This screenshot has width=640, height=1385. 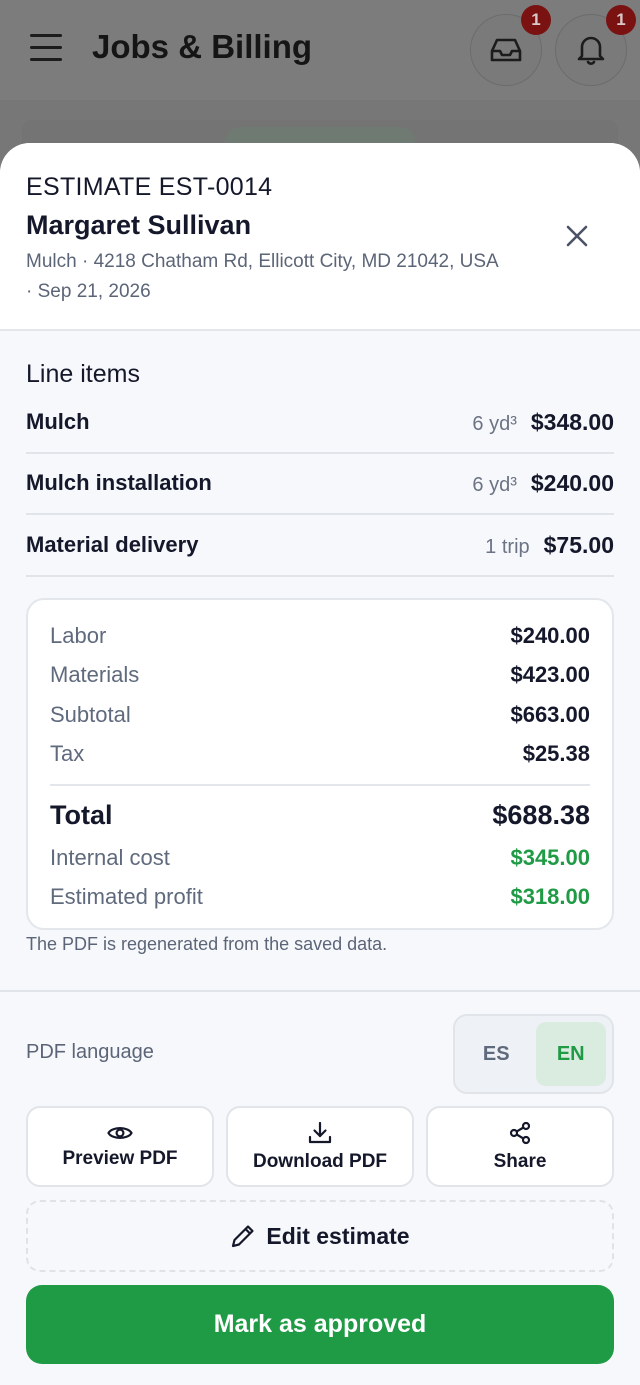 I want to click on notifications-button: 1, so click(x=595, y=45).